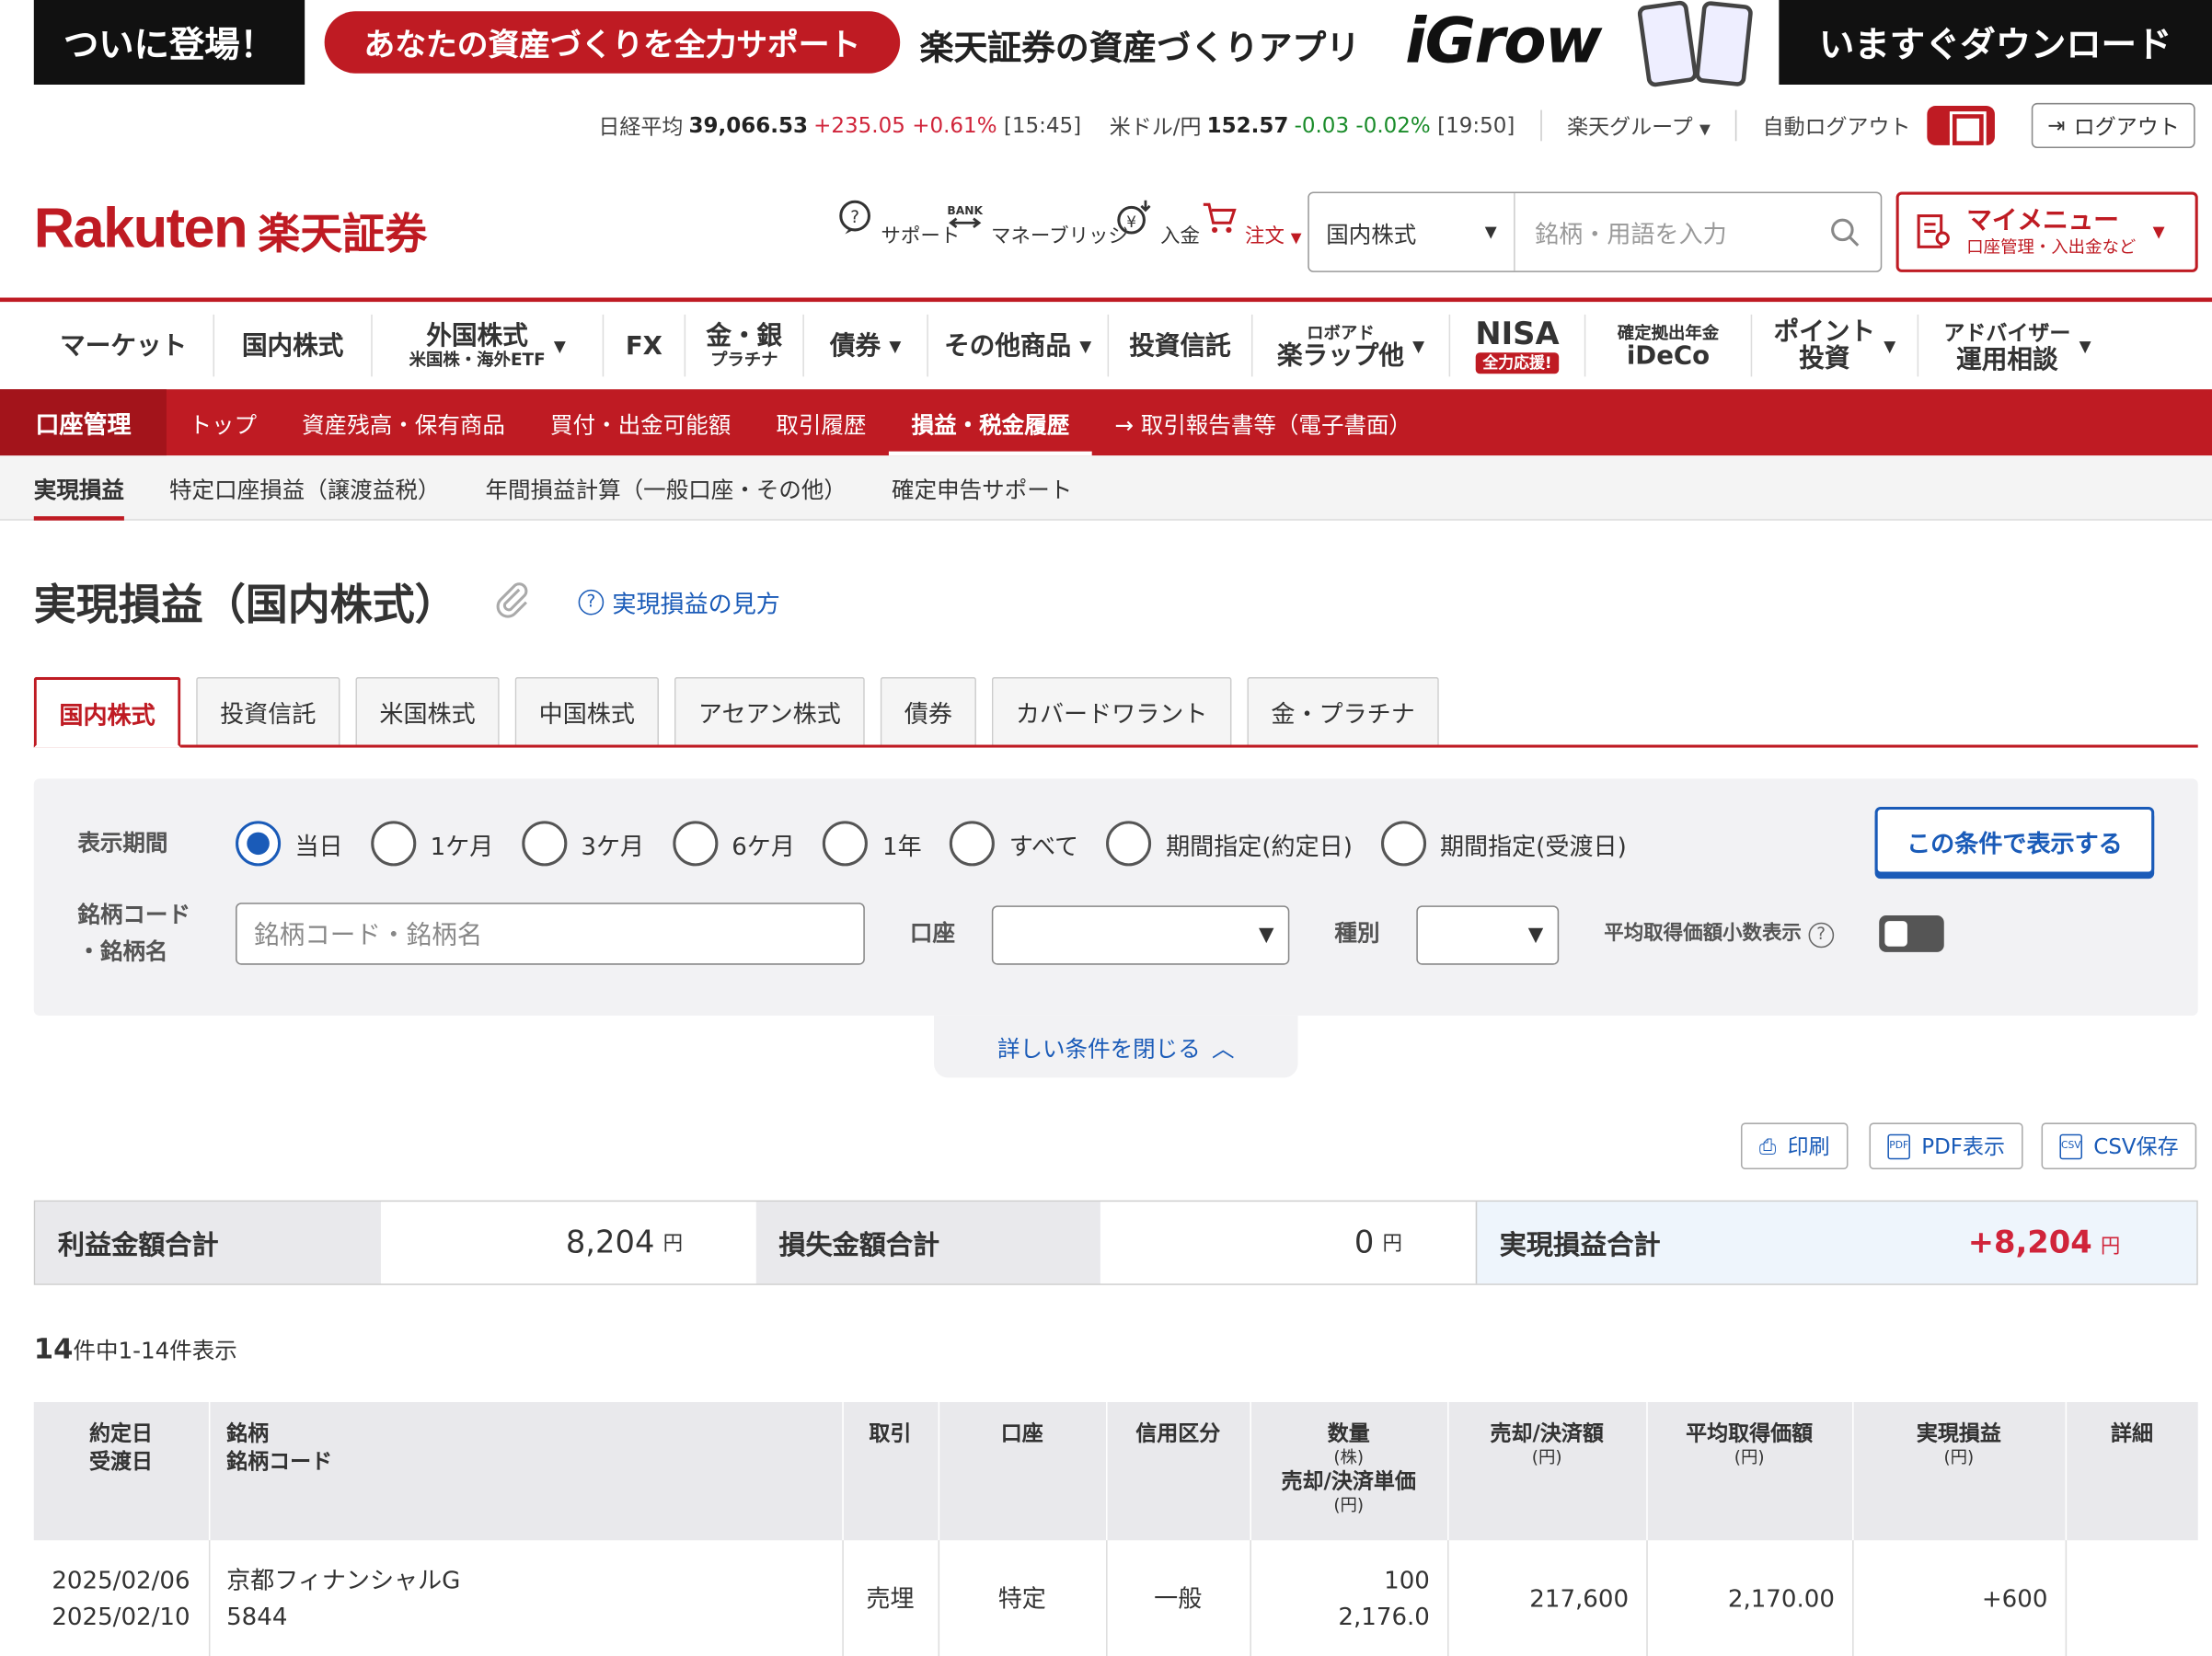  What do you see at coordinates (78, 487) in the screenshot?
I see `tab-realized-pl: 実現損益` at bounding box center [78, 487].